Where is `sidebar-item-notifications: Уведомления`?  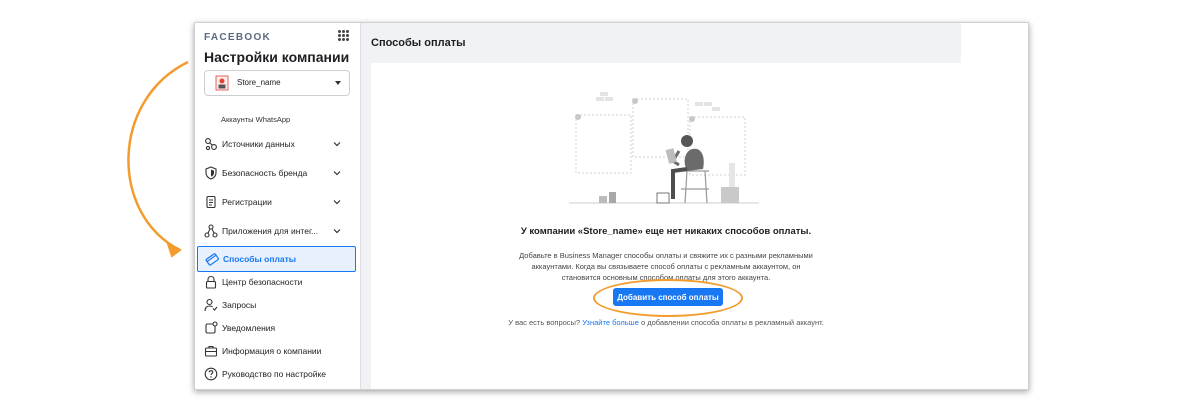
sidebar-item-notifications: Уведомления is located at coordinates (276, 328).